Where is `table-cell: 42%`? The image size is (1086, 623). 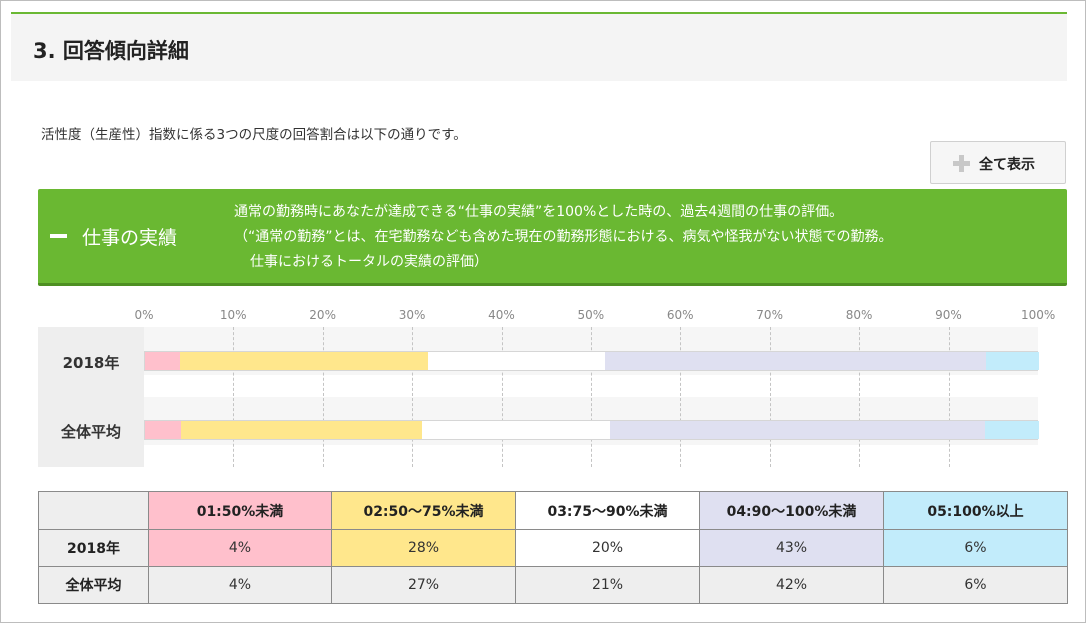 table-cell: 42% is located at coordinates (791, 585).